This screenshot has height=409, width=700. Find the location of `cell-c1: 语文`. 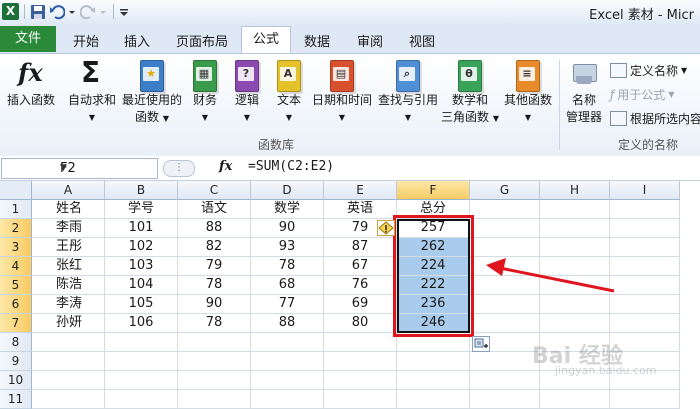

cell-c1: 语文 is located at coordinates (214, 209).